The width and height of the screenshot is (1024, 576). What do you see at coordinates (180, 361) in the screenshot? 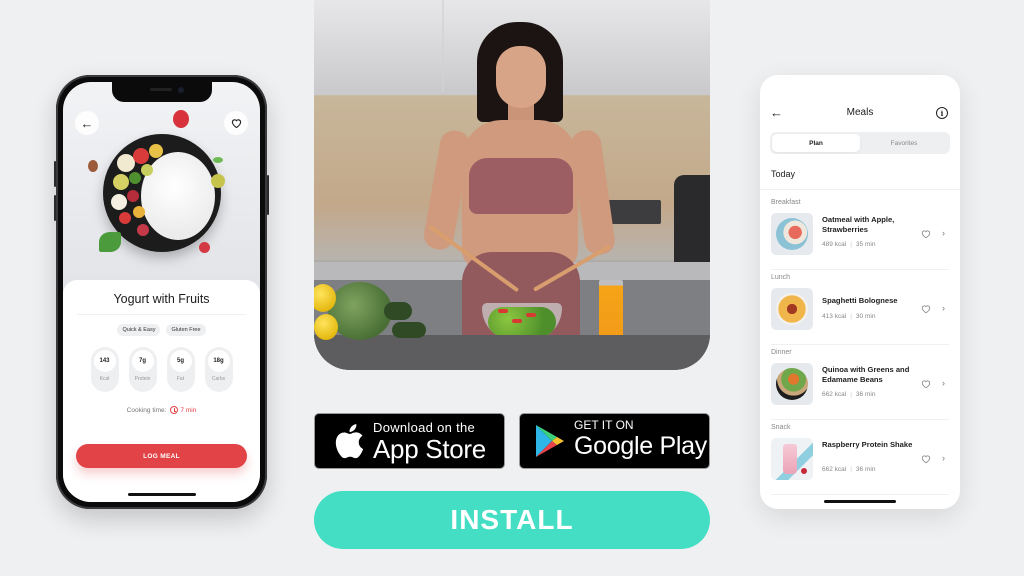
I see `macro-value: 5g` at bounding box center [180, 361].